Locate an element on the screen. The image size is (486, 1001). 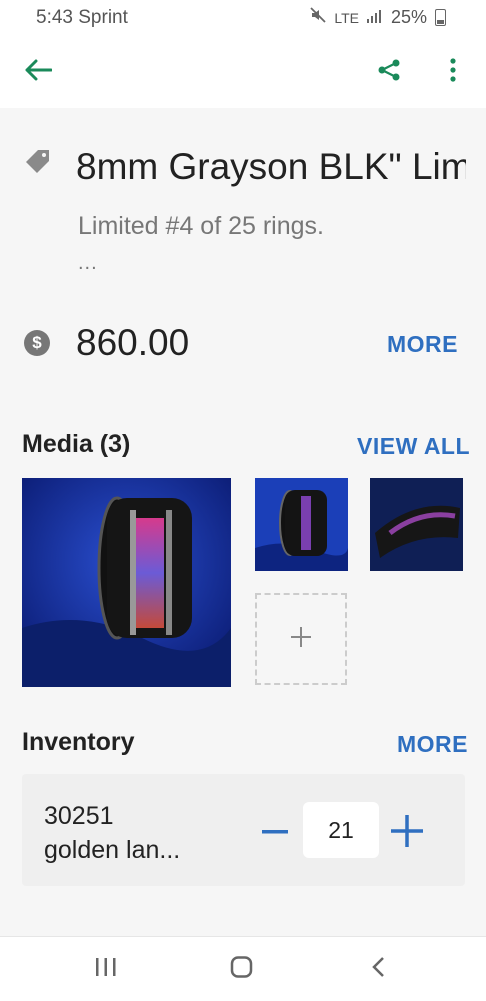
share-button is located at coordinates (389, 72).